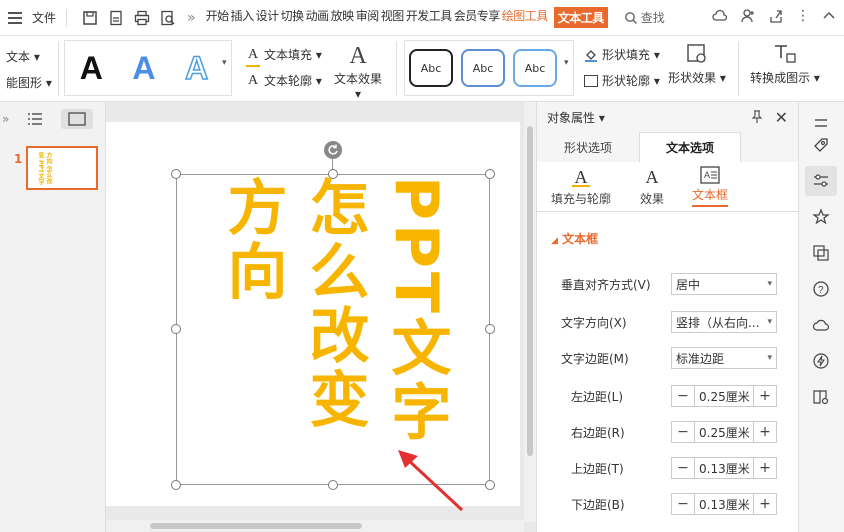 The height and width of the screenshot is (532, 844). I want to click on tab-insert: 插入, so click(243, 17).